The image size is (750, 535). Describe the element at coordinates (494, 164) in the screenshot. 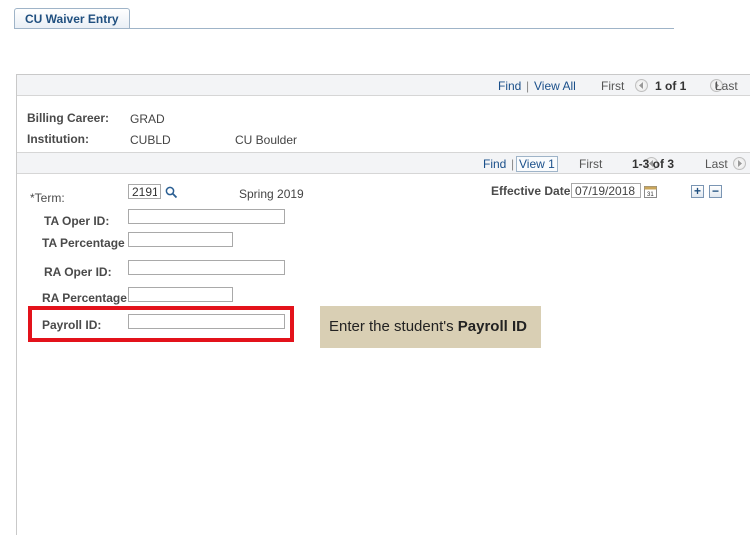

I see `row-find-link: Find` at that location.